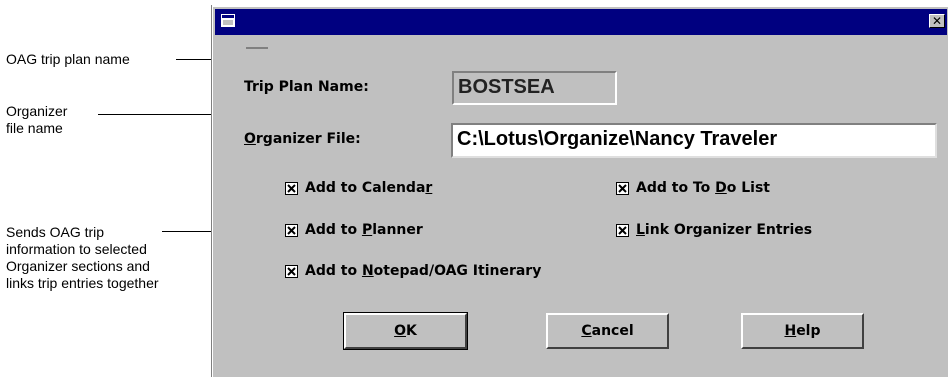 This screenshot has width=948, height=377. I want to click on trip-plan-name-label: Trip Plan Name:, so click(306, 87).